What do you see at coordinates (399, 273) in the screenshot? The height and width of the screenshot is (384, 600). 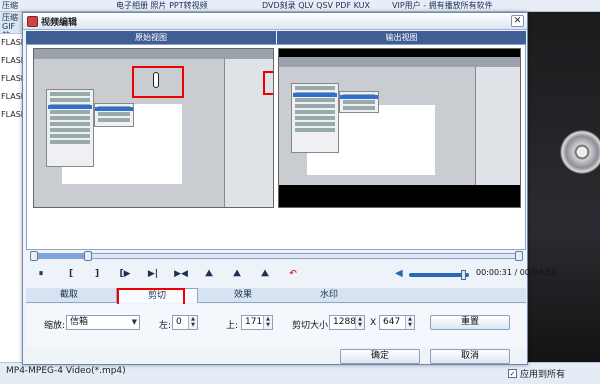 I see `volume-icon: ◀` at bounding box center [399, 273].